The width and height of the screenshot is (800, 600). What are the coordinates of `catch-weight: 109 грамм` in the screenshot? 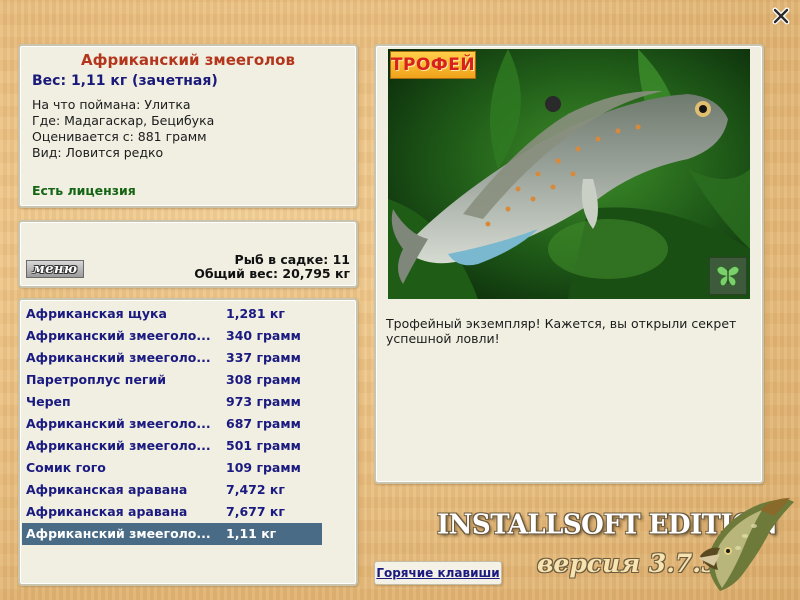 It's located at (263, 467).